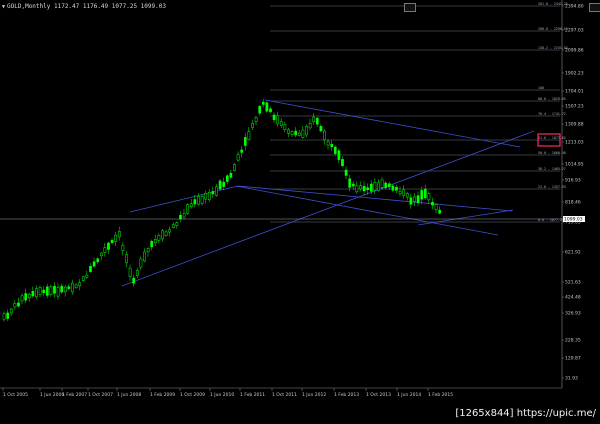 This screenshot has width=600, height=424. Describe the element at coordinates (162, 395) in the screenshot. I see `time-axis-label: 1 Feb 2009` at that location.